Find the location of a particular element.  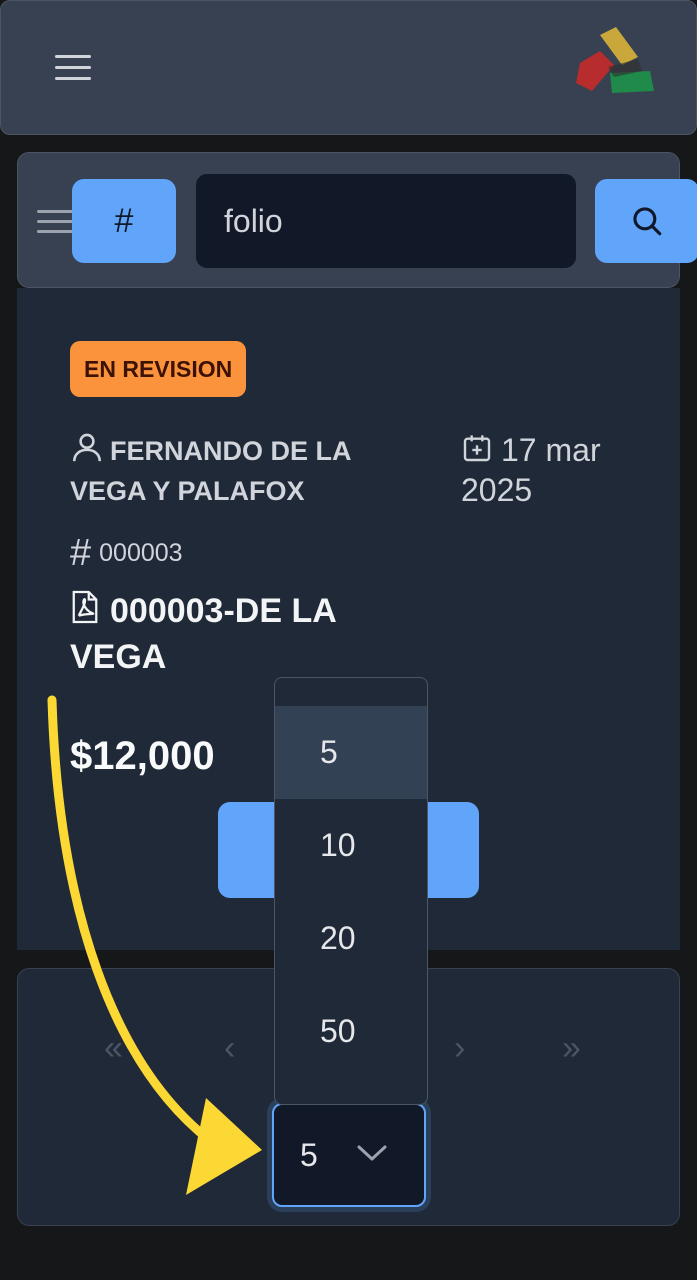

chevron-down-icon is located at coordinates (372, 1153).